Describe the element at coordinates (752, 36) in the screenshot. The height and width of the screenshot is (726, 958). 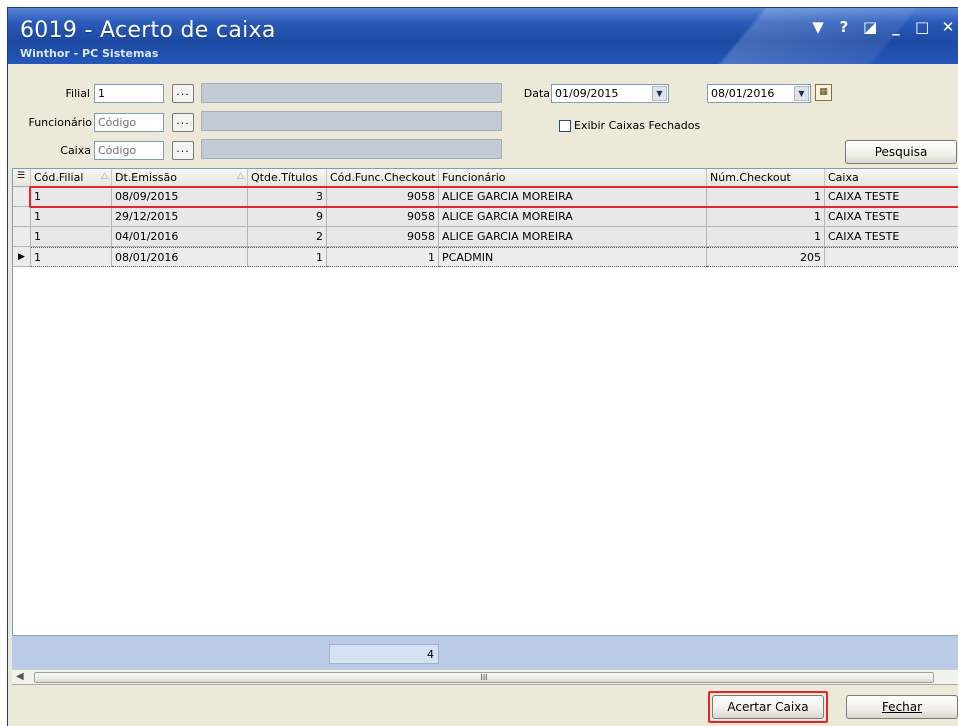
I see `title-bar-shine` at that location.